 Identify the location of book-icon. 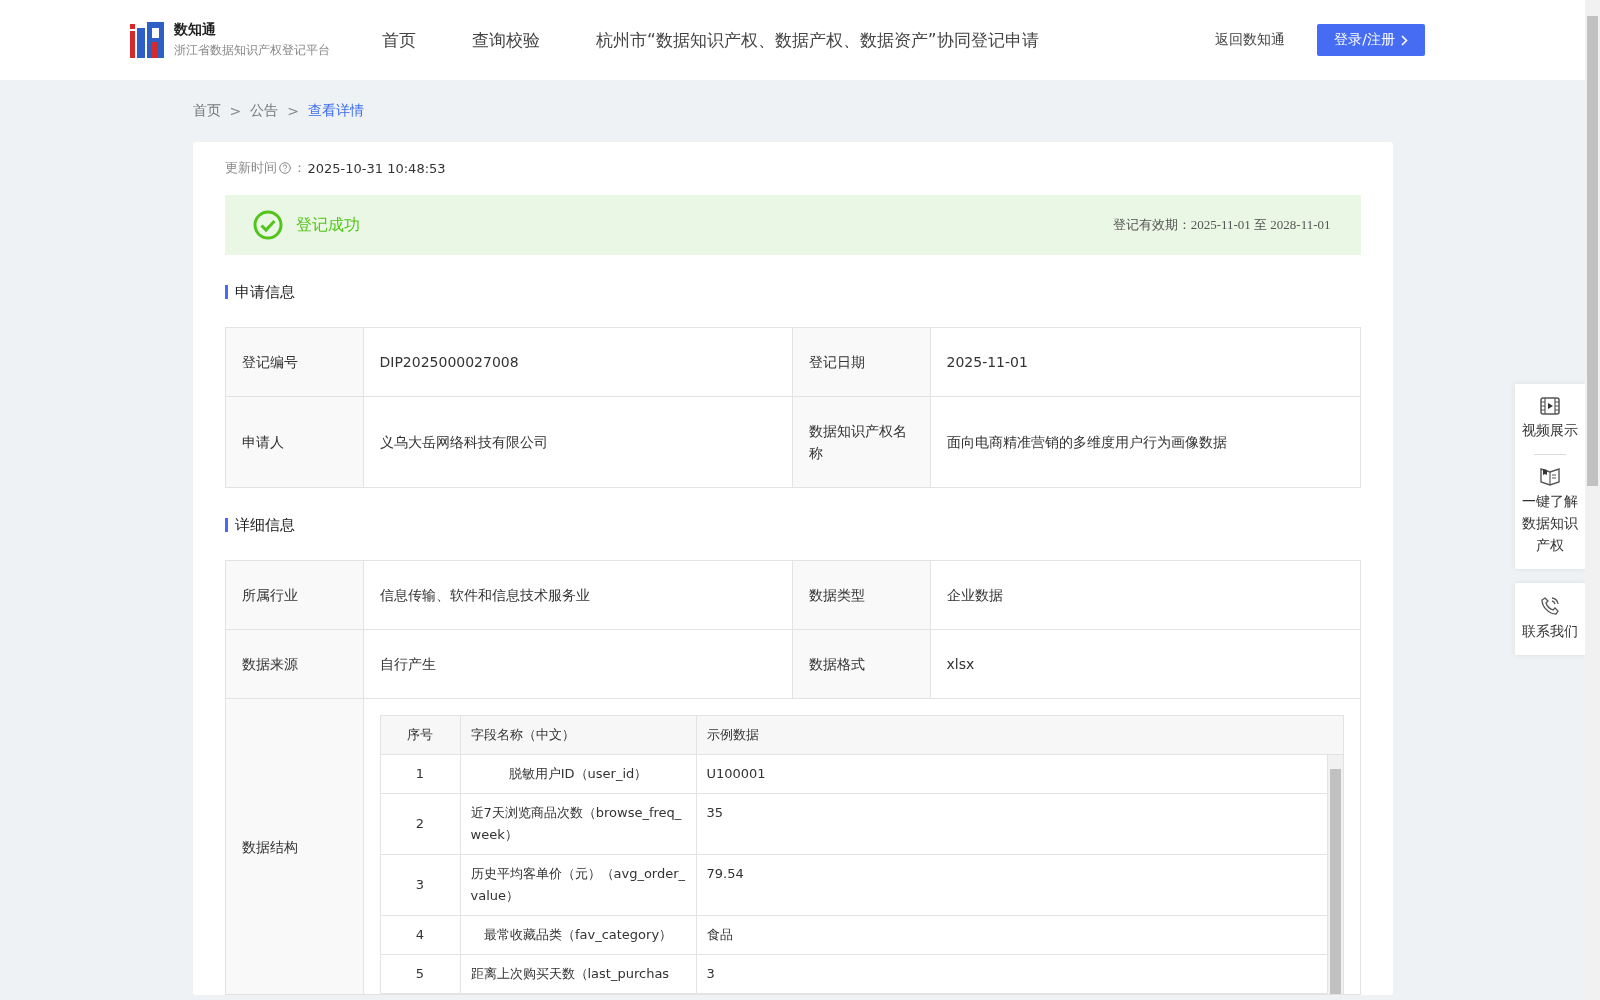
(1550, 476).